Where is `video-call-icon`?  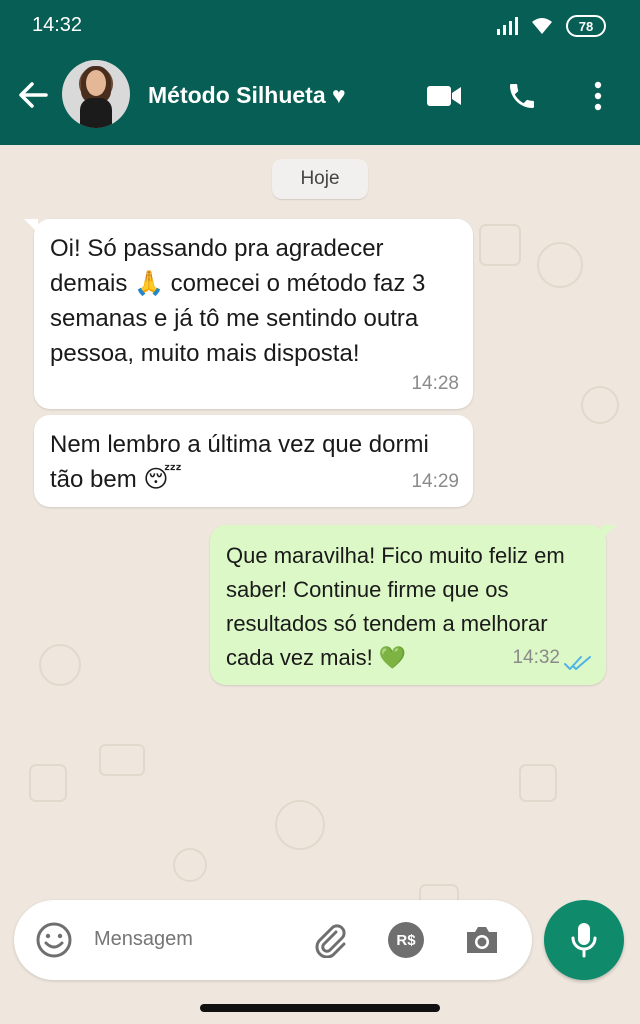
video-call-icon is located at coordinates (444, 96).